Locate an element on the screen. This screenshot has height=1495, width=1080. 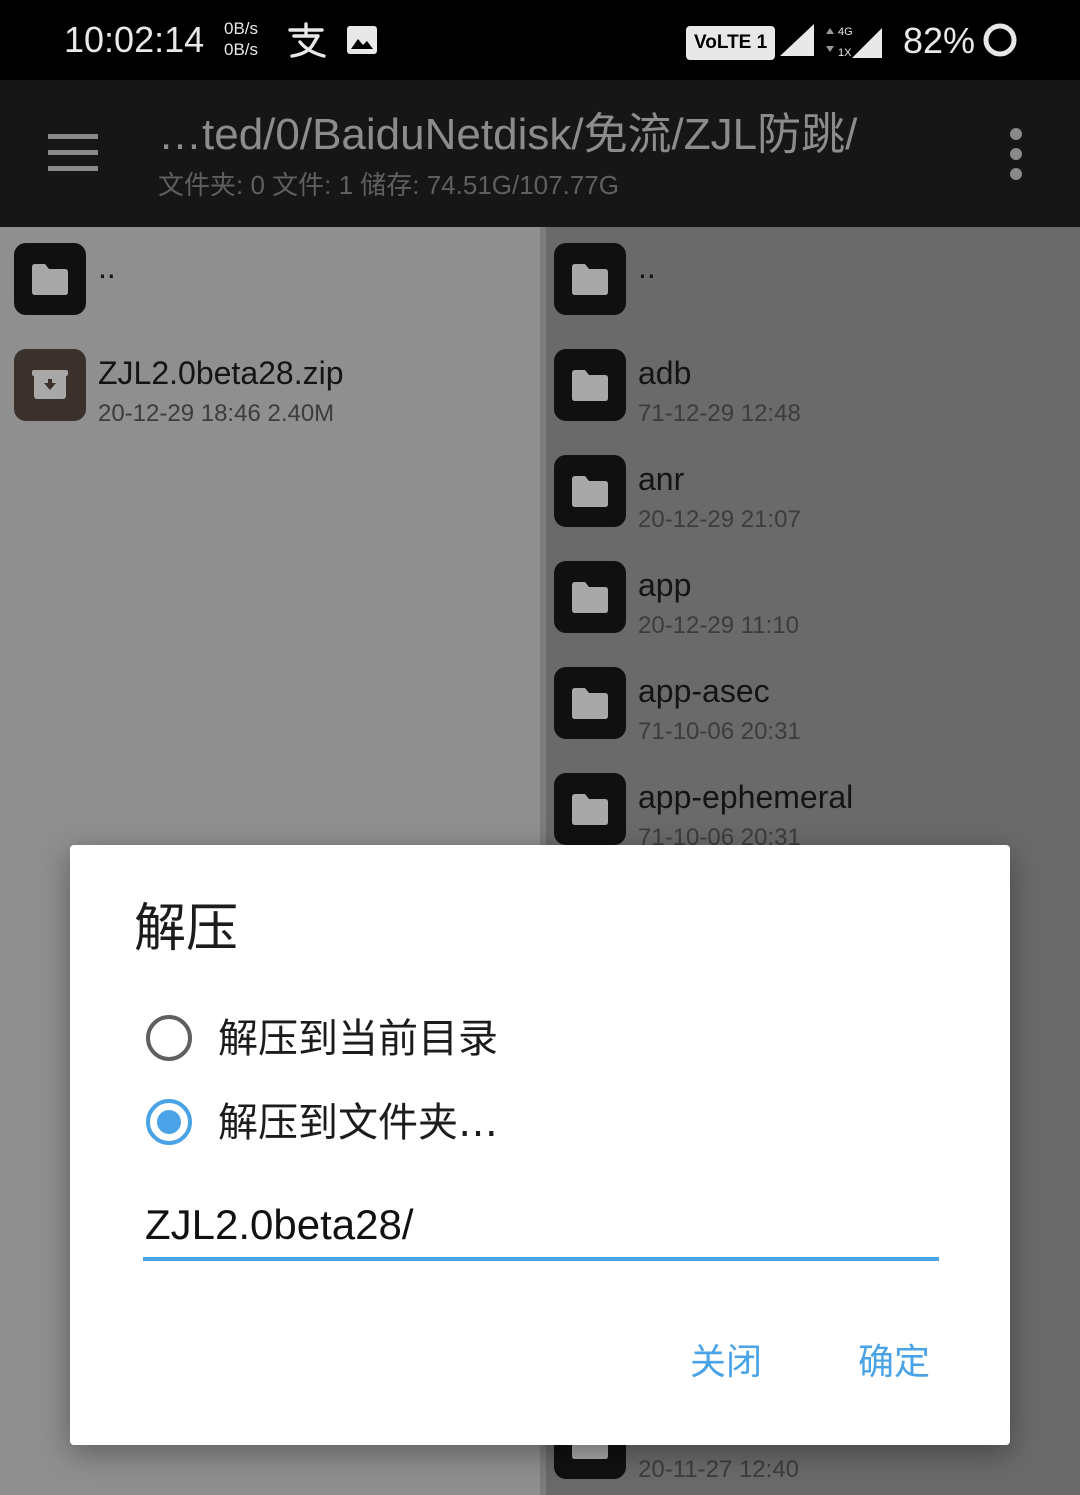
ok-button: 确定 is located at coordinates (894, 1363).